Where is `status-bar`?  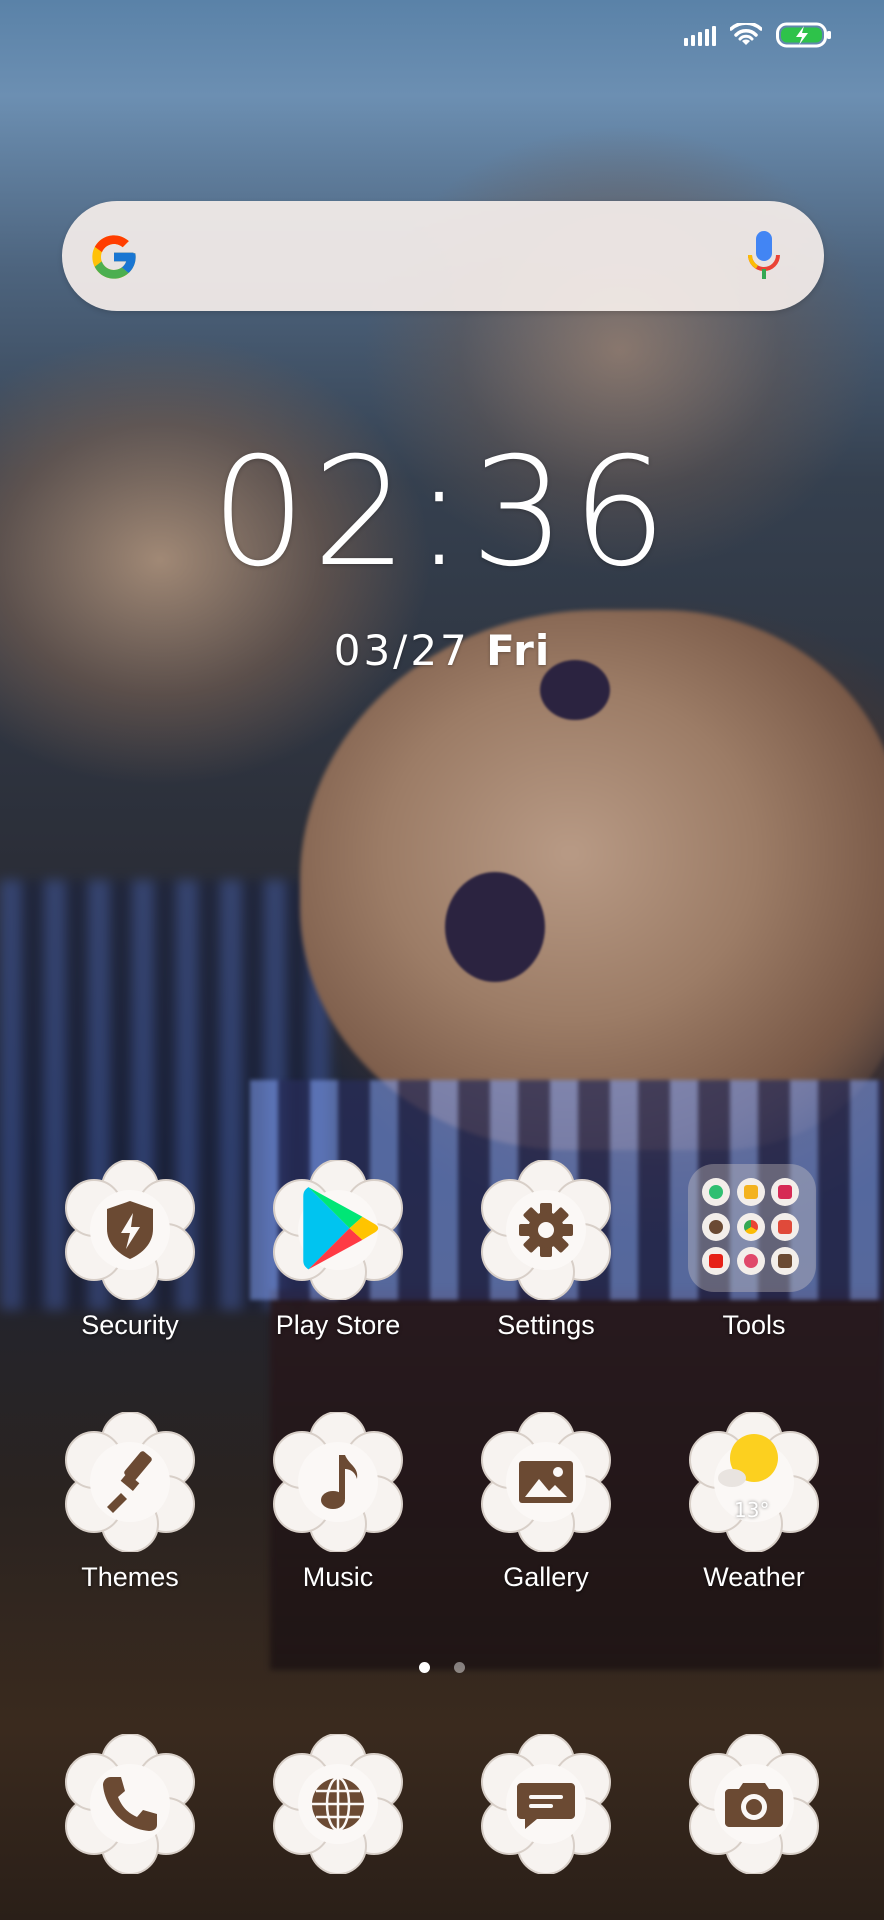
status-bar is located at coordinates (758, 35).